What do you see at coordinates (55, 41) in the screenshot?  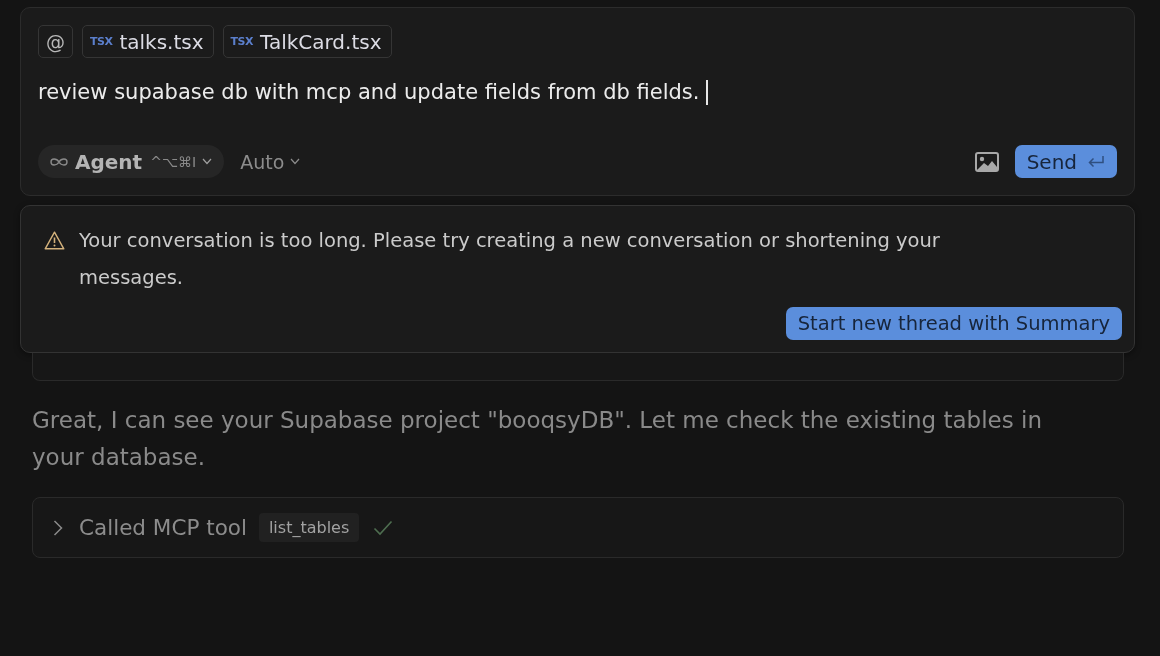 I see `mention-button: @` at bounding box center [55, 41].